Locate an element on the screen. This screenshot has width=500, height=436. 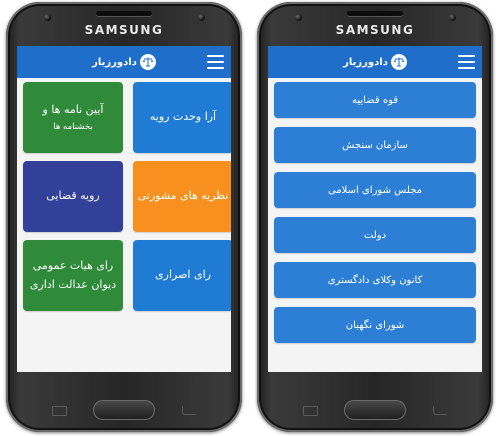
tile-advisory-opinions: نظریه های مشورتی is located at coordinates (182, 196).